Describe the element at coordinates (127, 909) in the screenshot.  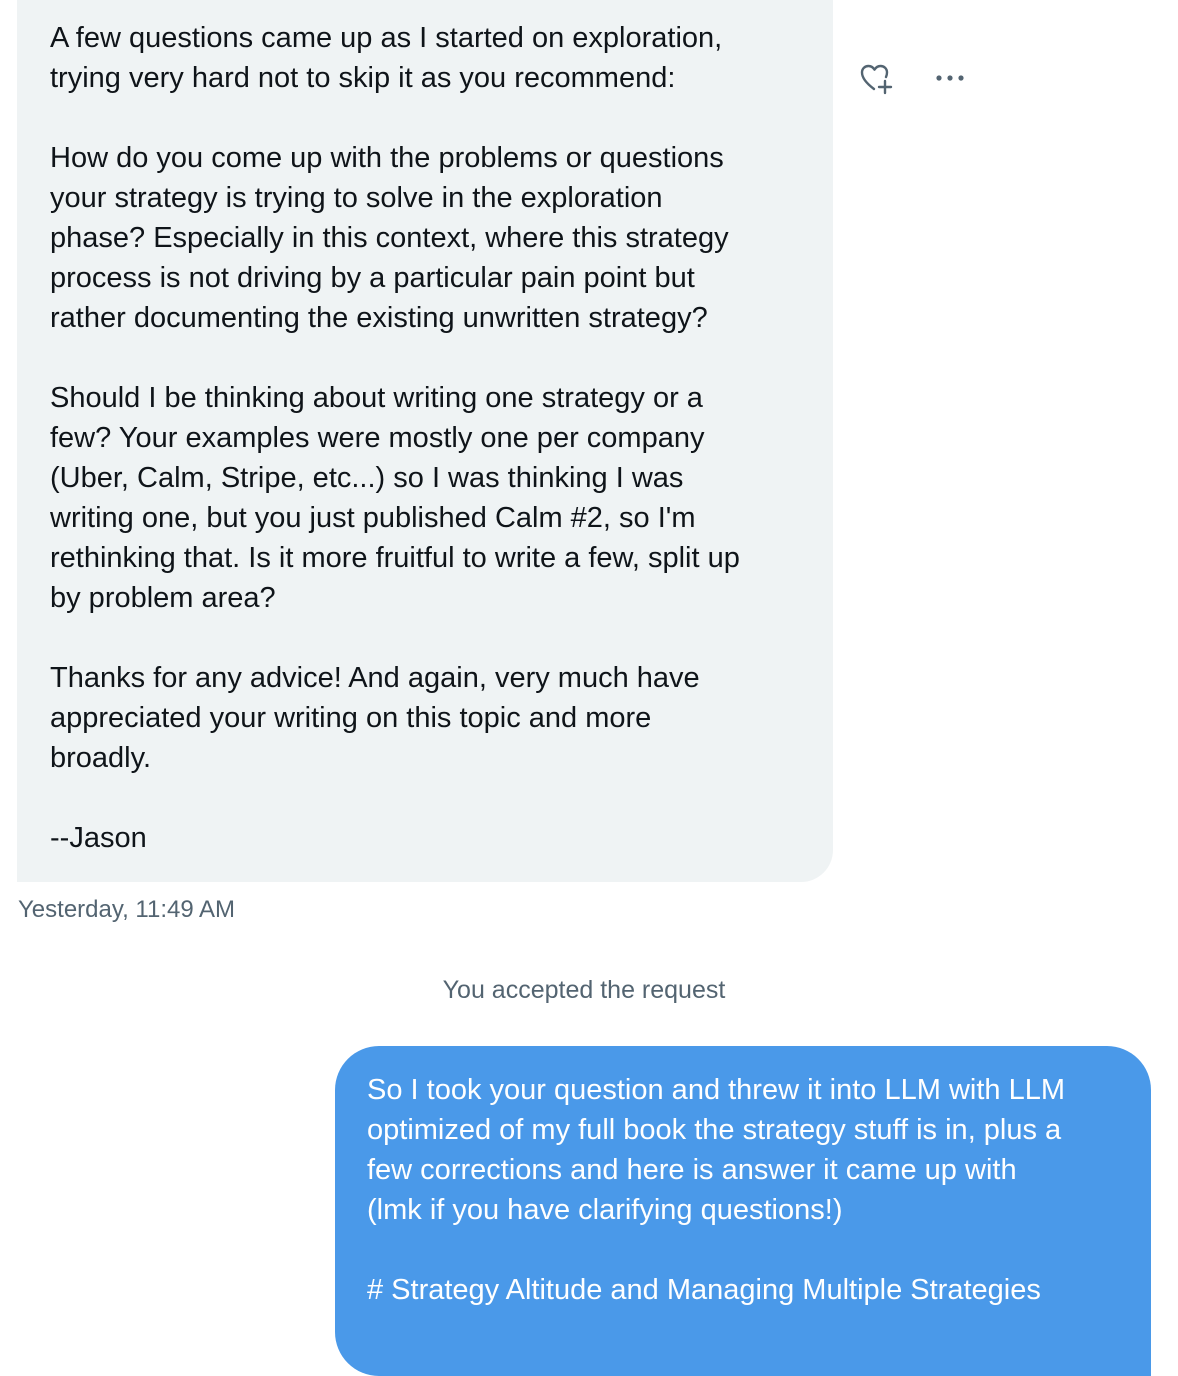
I see `message-timestamp: Yesterday, 11:49 AM` at that location.